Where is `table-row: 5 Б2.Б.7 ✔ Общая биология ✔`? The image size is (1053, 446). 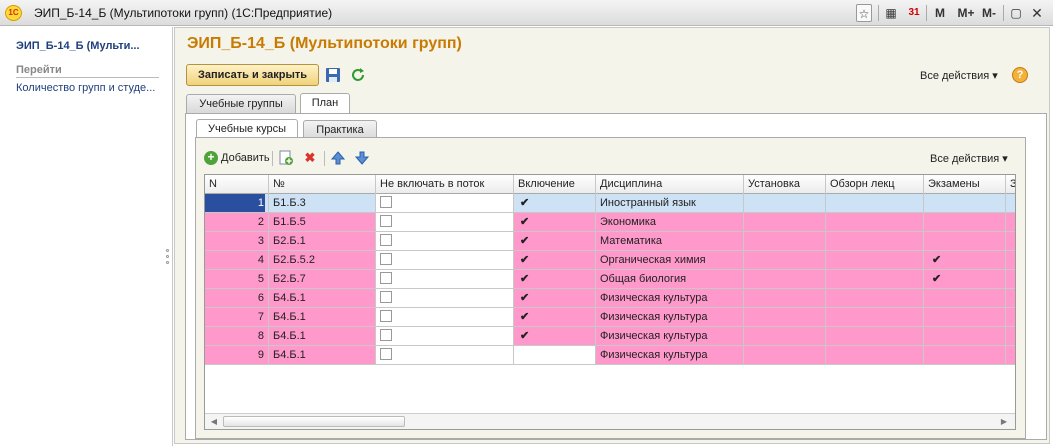 table-row: 5 Б2.Б.7 ✔ Общая биология ✔ is located at coordinates (610, 279).